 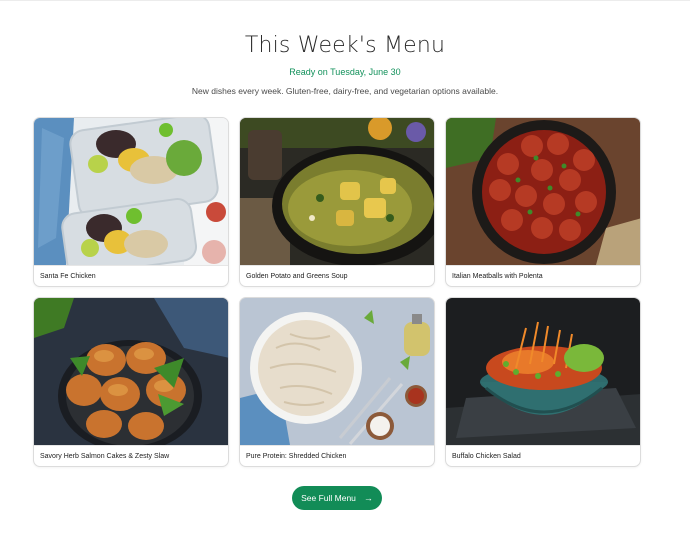 What do you see at coordinates (337, 371) in the screenshot?
I see `shredded-chicken-bowl-photo` at bounding box center [337, 371].